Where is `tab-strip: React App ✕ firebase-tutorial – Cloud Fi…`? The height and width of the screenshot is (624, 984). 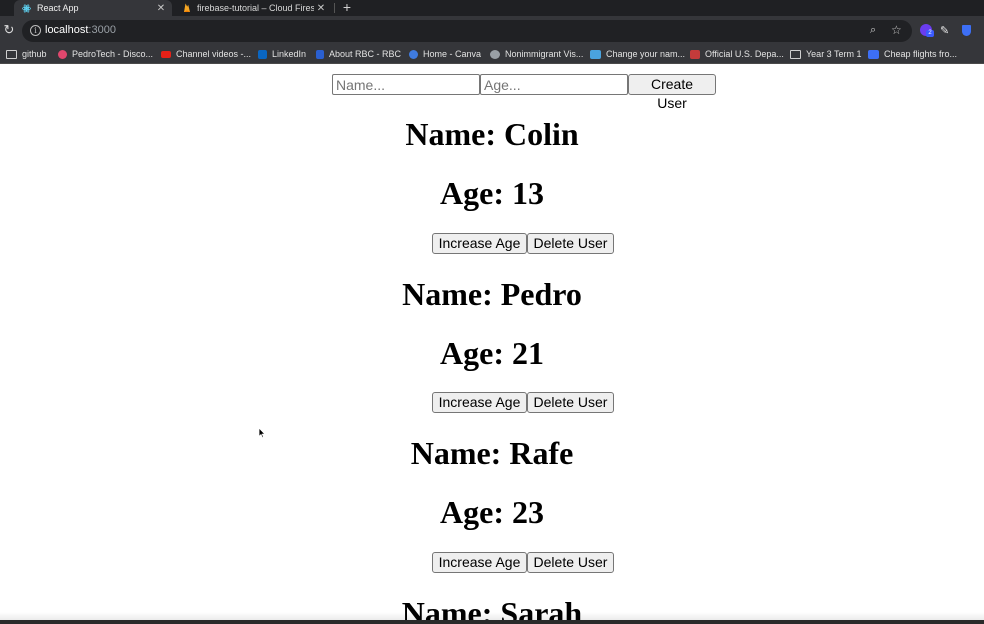
tab-strip: React App ✕ firebase-tutorial – Cloud Fi… is located at coordinates (492, 8).